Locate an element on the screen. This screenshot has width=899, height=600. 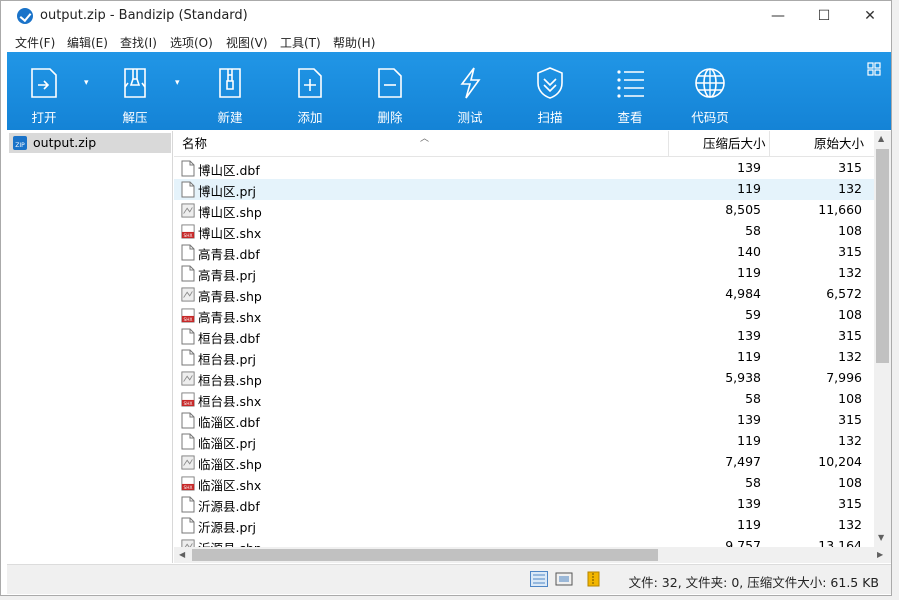
file-name: 博山区.shp is located at coordinates (230, 212).